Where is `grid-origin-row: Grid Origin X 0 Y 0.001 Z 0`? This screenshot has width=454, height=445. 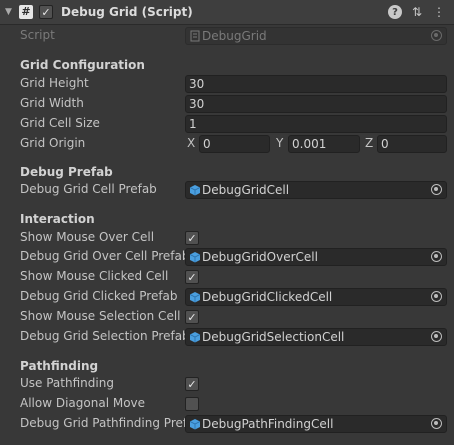
grid-origin-row: Grid Origin X 0 Y 0.001 Z 0 is located at coordinates (227, 144).